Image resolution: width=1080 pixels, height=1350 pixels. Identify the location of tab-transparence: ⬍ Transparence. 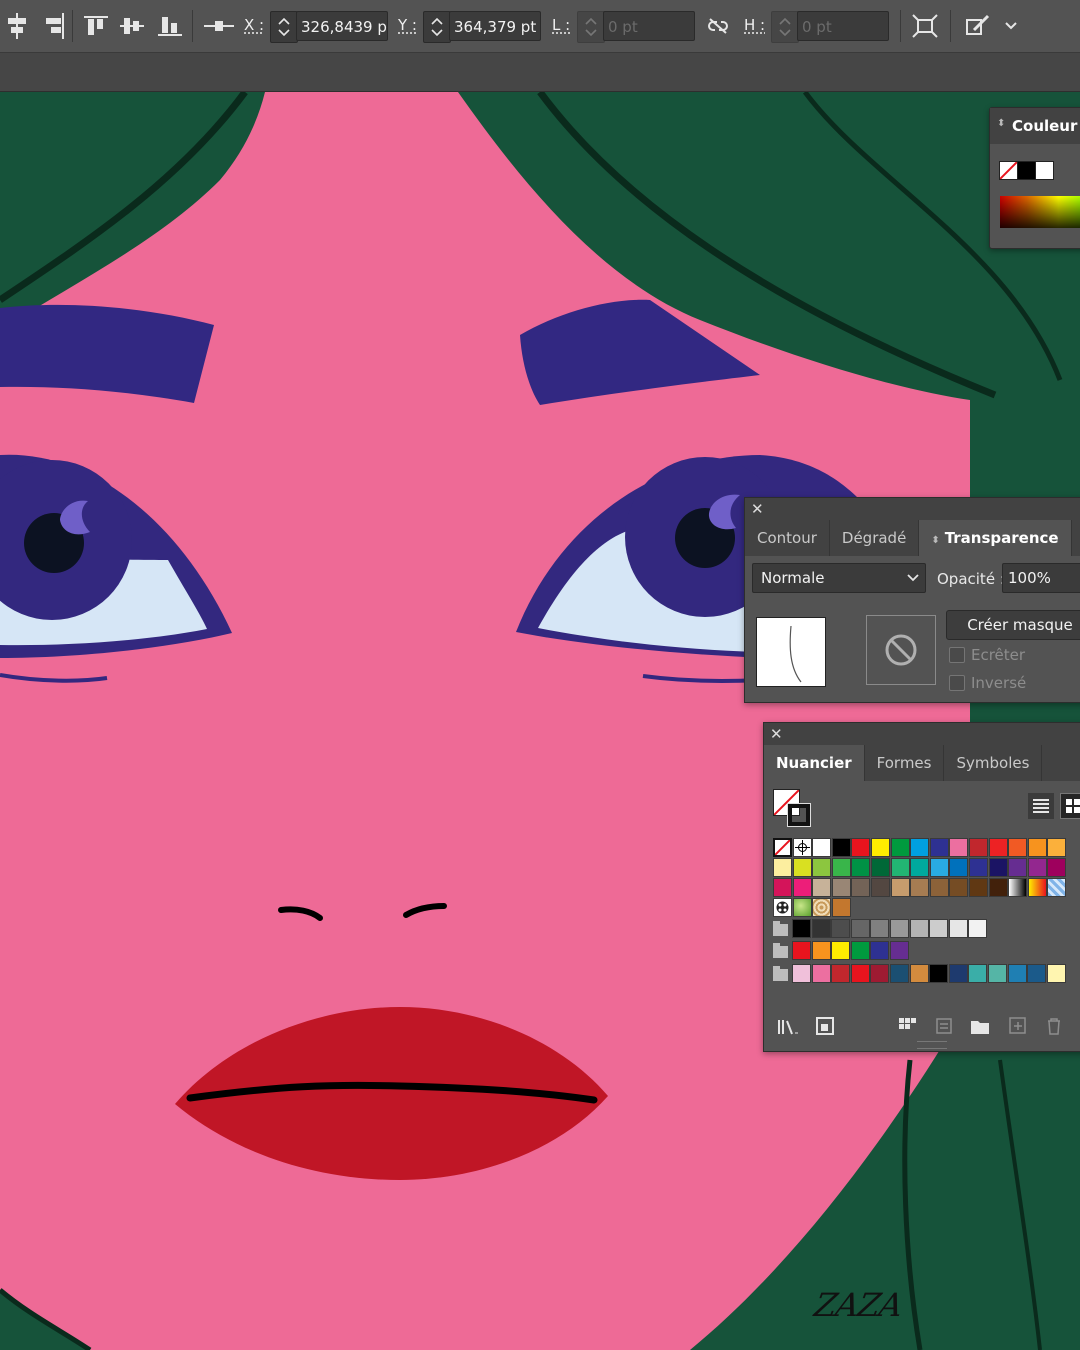
(995, 538).